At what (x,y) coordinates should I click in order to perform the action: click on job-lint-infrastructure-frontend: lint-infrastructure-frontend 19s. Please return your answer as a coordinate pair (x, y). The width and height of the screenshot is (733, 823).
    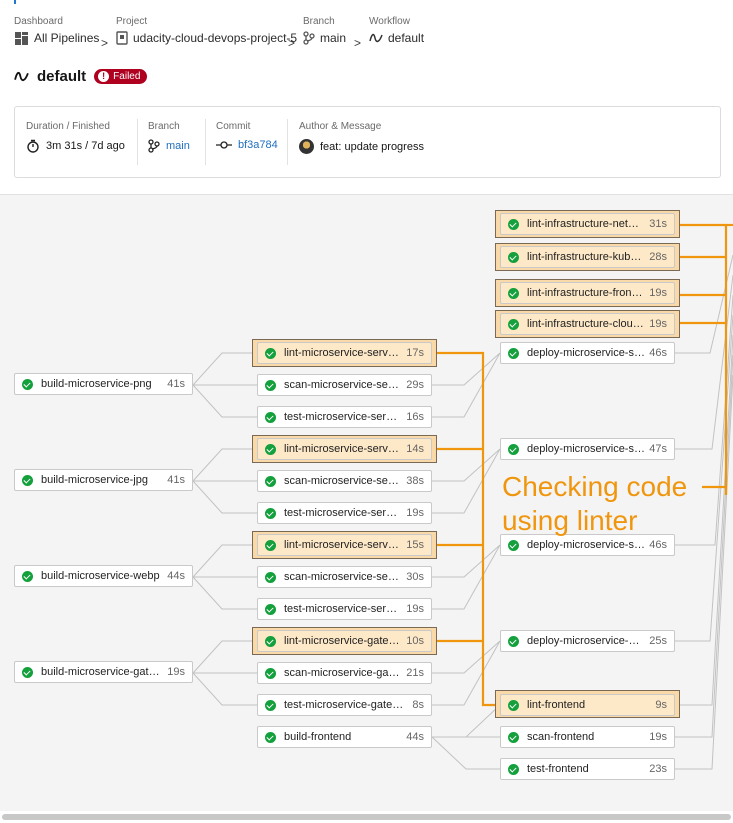
    Looking at the image, I should click on (587, 293).